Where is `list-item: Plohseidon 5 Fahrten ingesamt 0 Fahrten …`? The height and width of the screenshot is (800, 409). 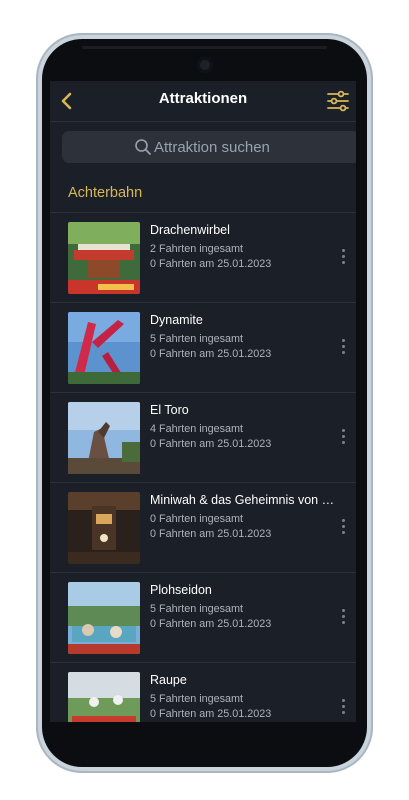 list-item: Plohseidon 5 Fahrten ingesamt 0 Fahrten … is located at coordinates (203, 618).